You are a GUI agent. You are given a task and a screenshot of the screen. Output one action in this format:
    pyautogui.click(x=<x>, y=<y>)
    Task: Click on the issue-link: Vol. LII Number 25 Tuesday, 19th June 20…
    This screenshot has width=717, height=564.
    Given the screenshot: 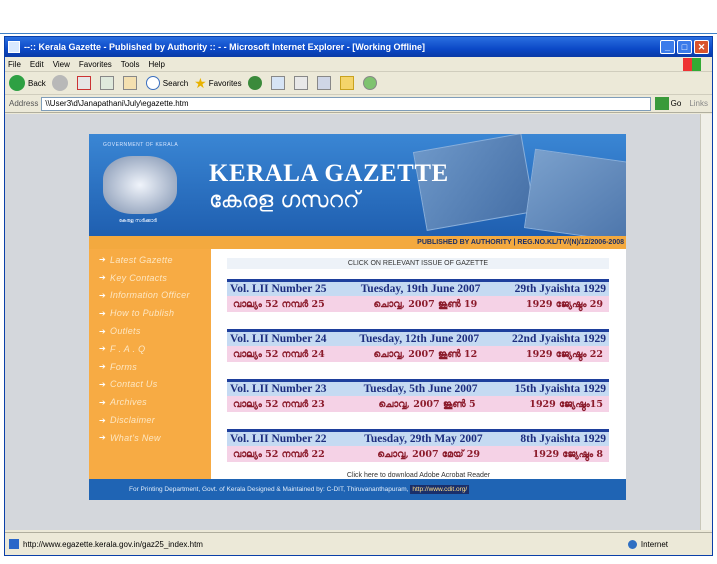 What is the action you would take?
    pyautogui.click(x=418, y=295)
    